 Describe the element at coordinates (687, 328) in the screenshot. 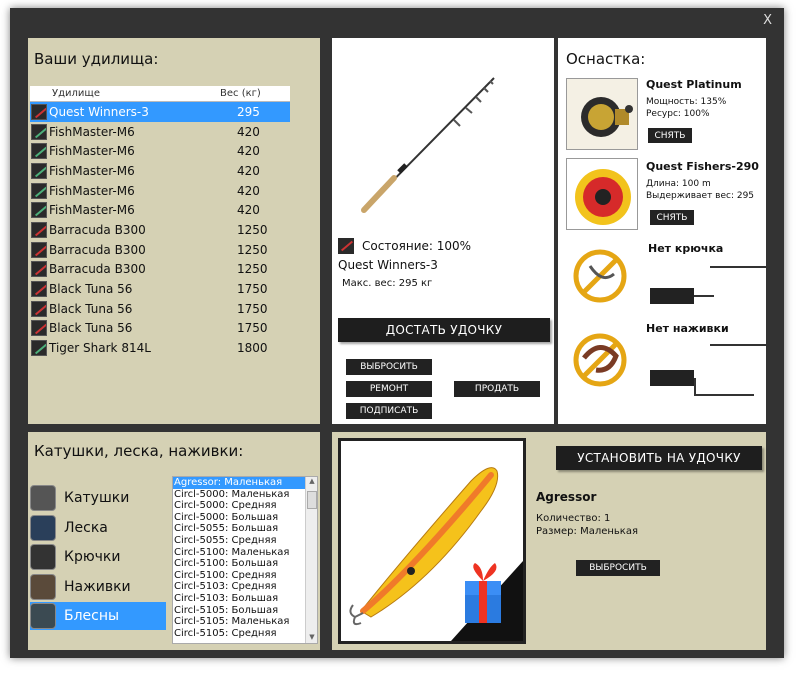

I see `bait-name: Нет наживки` at that location.